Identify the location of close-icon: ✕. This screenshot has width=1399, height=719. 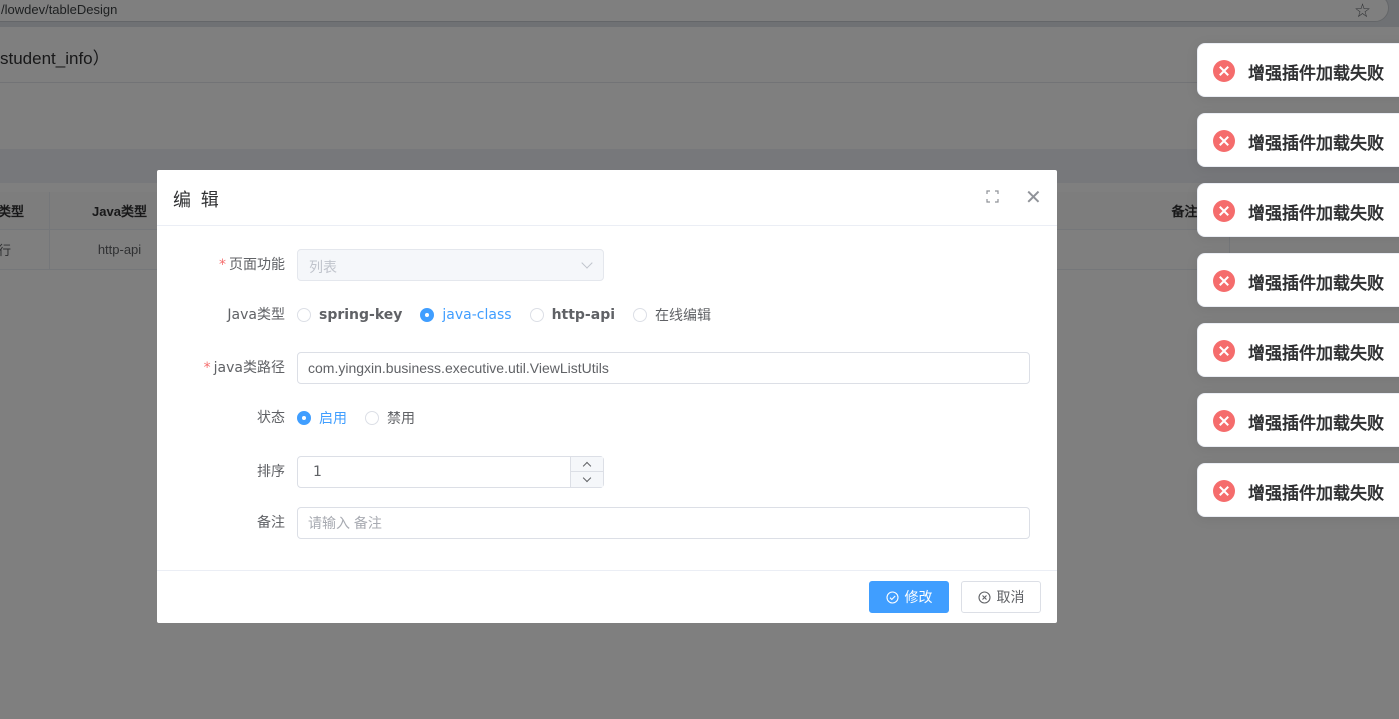
(1033, 197).